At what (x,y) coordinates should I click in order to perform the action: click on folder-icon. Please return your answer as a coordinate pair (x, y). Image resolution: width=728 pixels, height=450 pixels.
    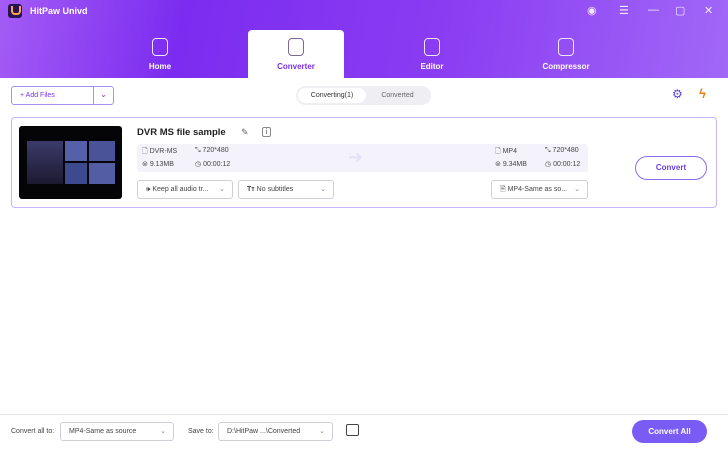
    Looking at the image, I should click on (352, 430).